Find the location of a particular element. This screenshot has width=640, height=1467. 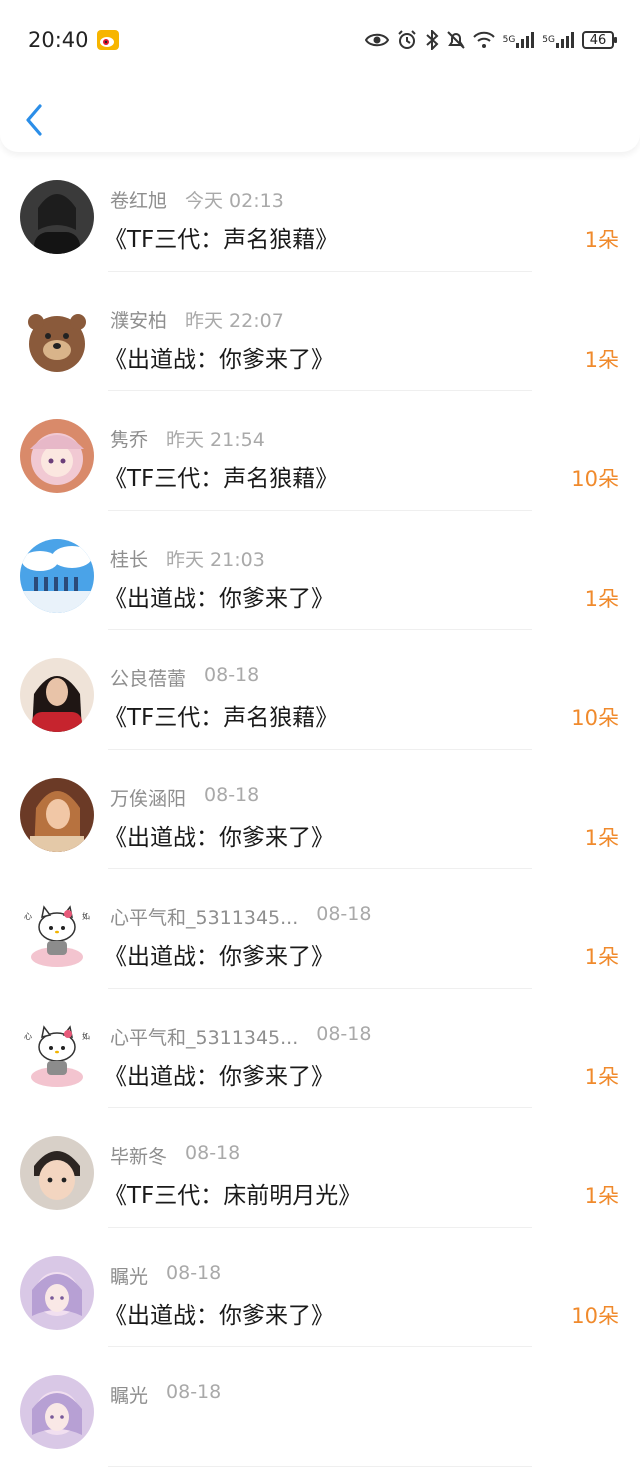

weibo-icon is located at coordinates (107, 40).